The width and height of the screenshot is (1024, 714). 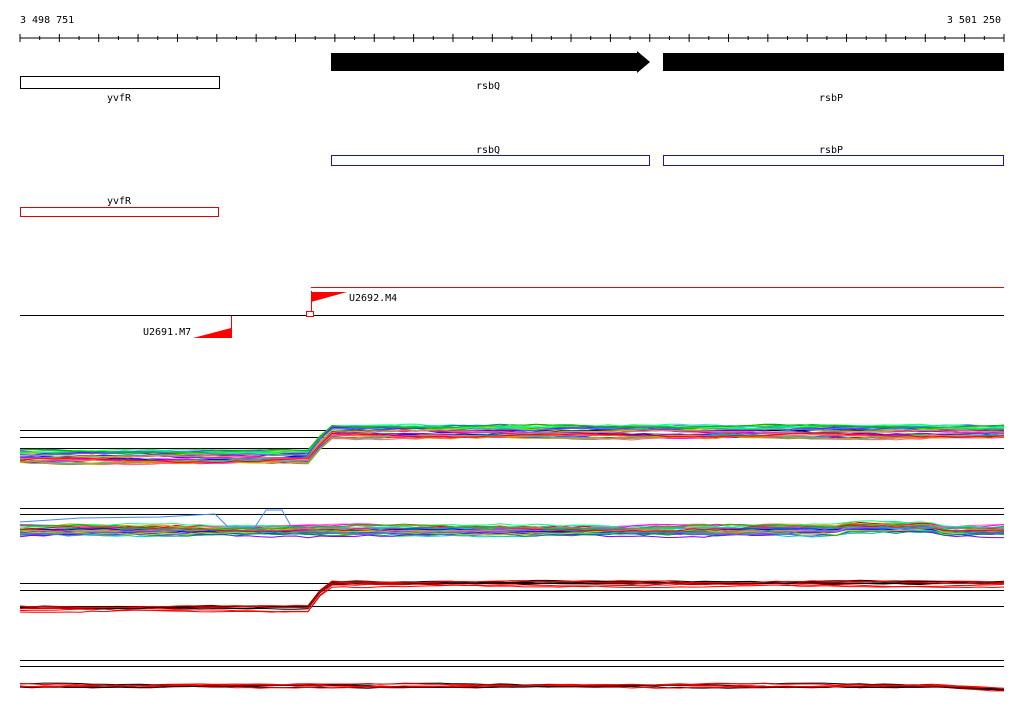 What do you see at coordinates (488, 150) in the screenshot?
I see `blue-gene-rsbQ-label: rsbQ` at bounding box center [488, 150].